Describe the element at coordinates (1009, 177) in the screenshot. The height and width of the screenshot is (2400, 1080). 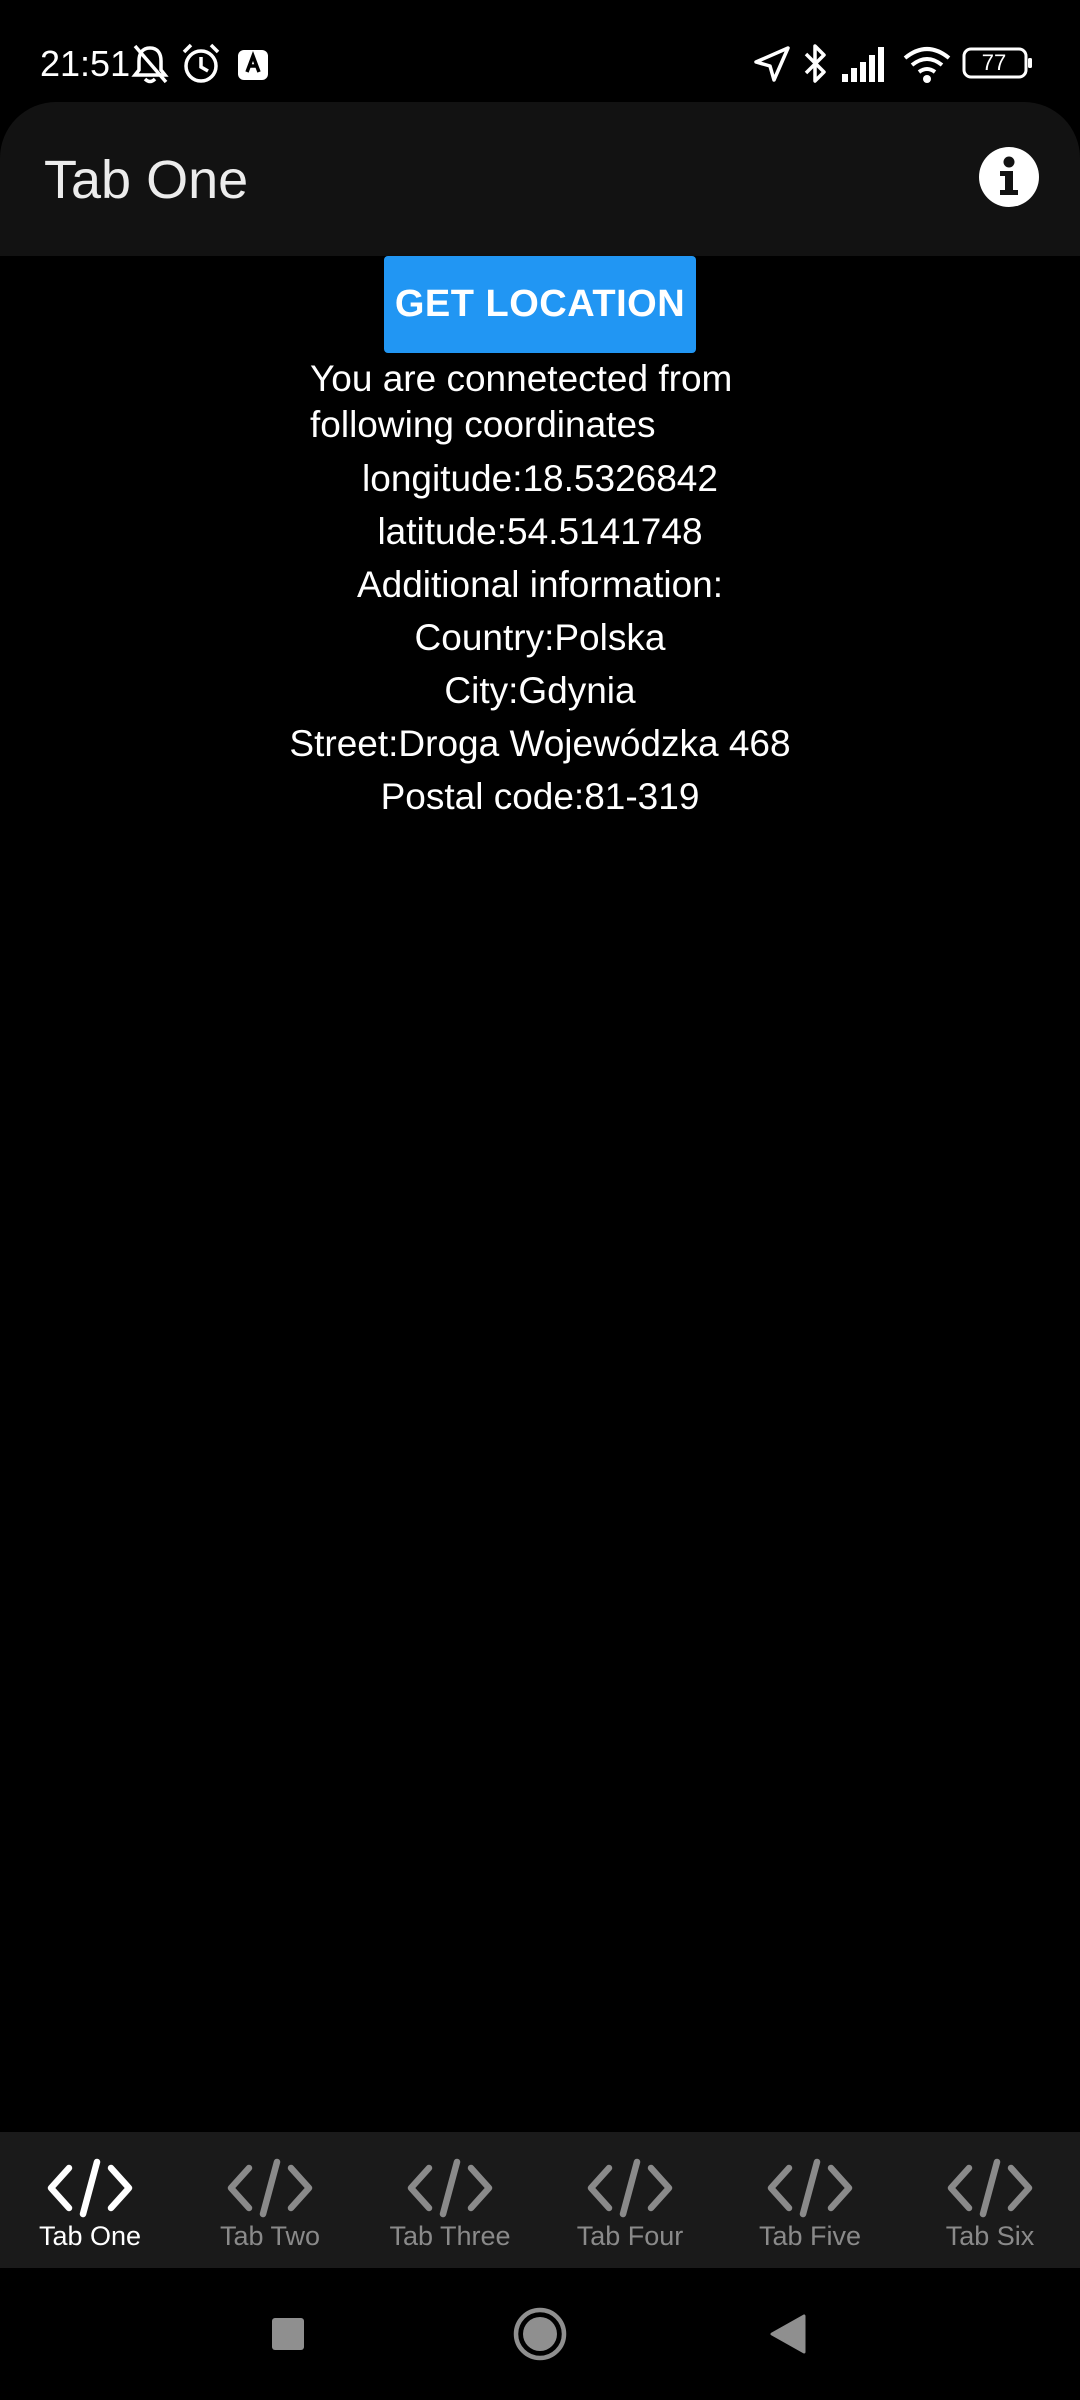
I see `info-icon` at that location.